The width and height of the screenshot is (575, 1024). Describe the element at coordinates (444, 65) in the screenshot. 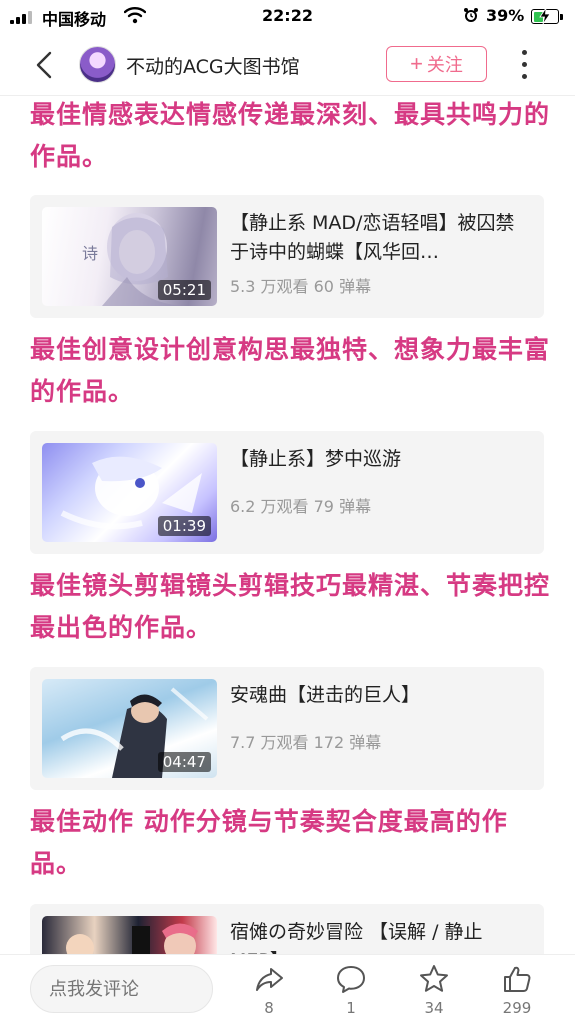

I see `follow-label: 关注` at that location.